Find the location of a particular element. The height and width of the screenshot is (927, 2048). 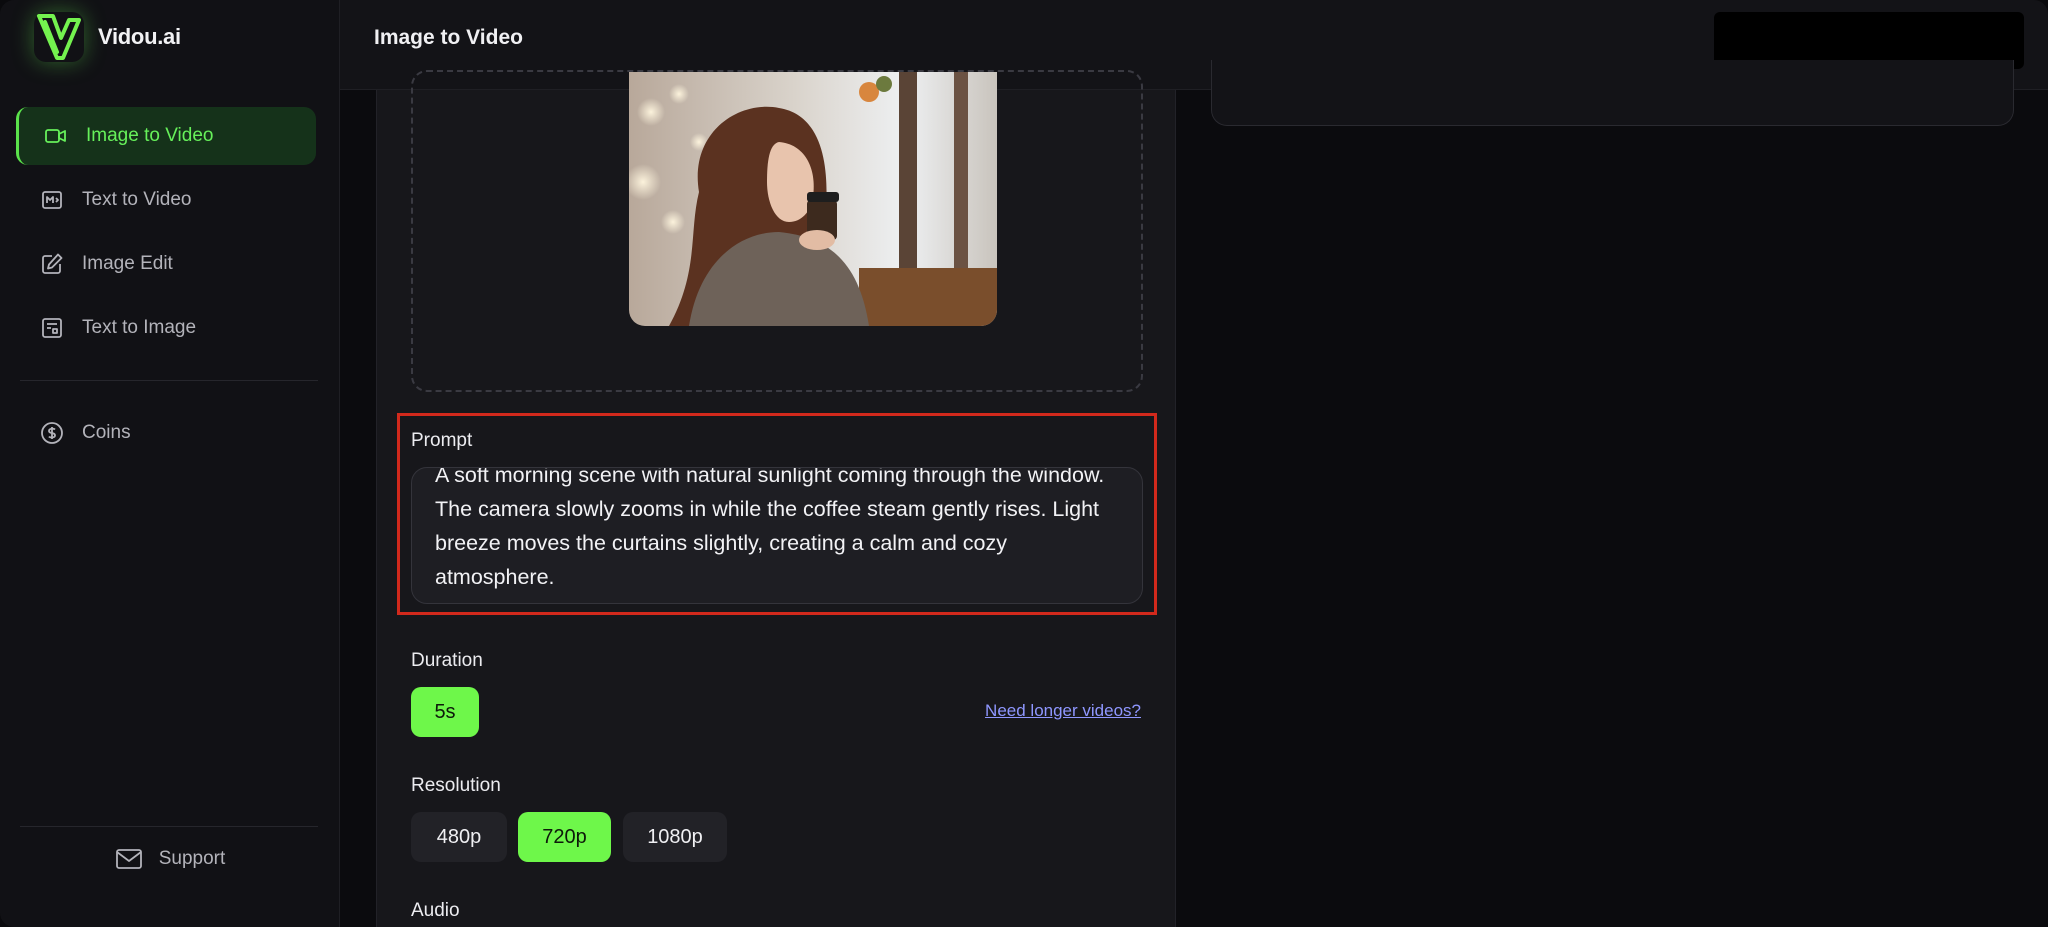

vidou-logo-icon is located at coordinates (59, 37).